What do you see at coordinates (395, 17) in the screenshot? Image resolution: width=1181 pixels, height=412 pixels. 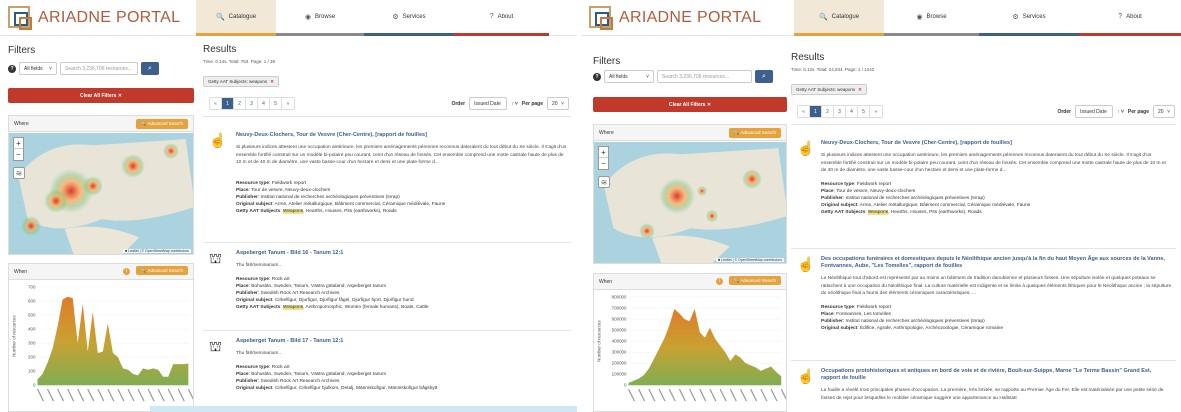 I see `gear-icon: ⚙` at bounding box center [395, 17].